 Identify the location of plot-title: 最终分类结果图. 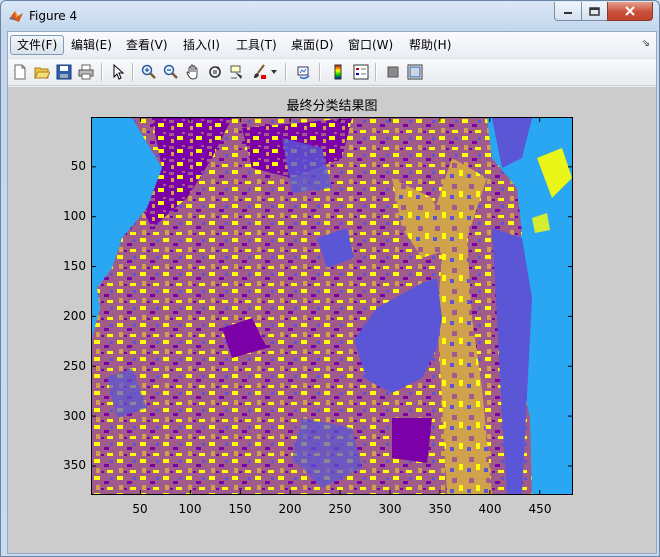
(332, 106).